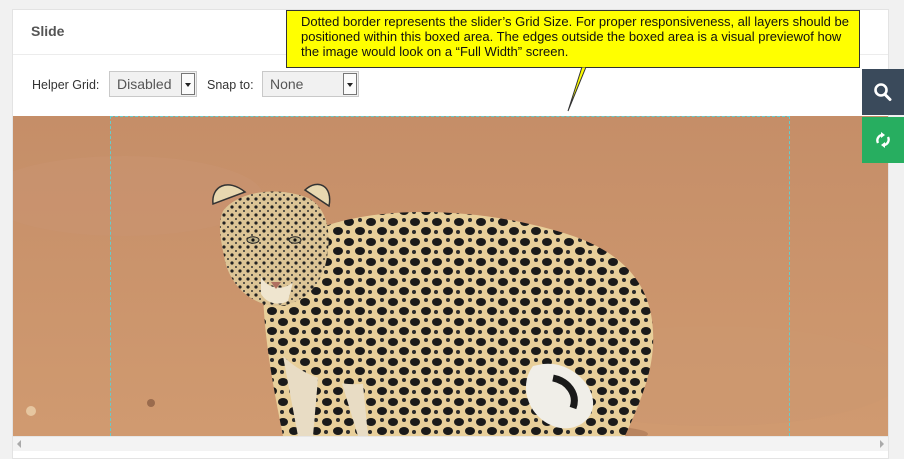 This screenshot has height=459, width=904. I want to click on snap-to-value: None, so click(287, 84).